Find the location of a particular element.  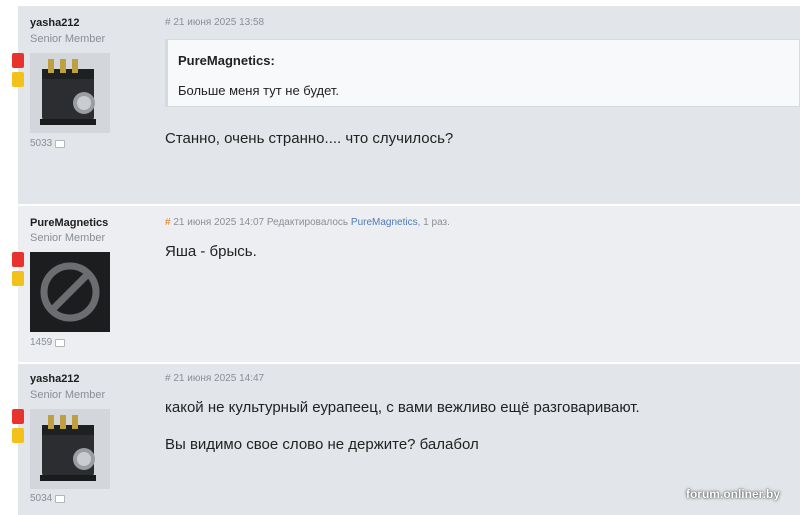

post-count: 1459 is located at coordinates (48, 342).